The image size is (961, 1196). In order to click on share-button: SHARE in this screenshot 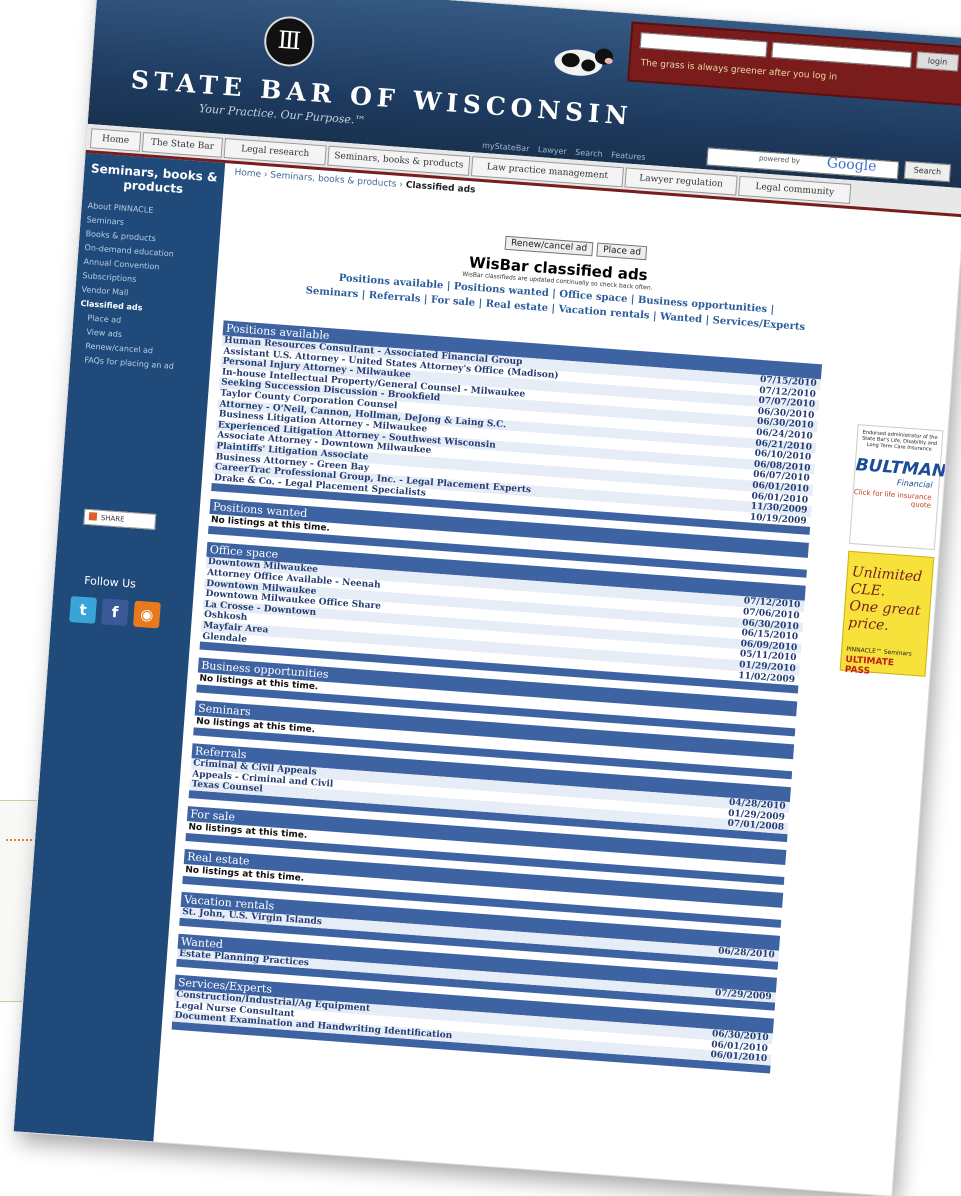, I will do `click(120, 519)`.